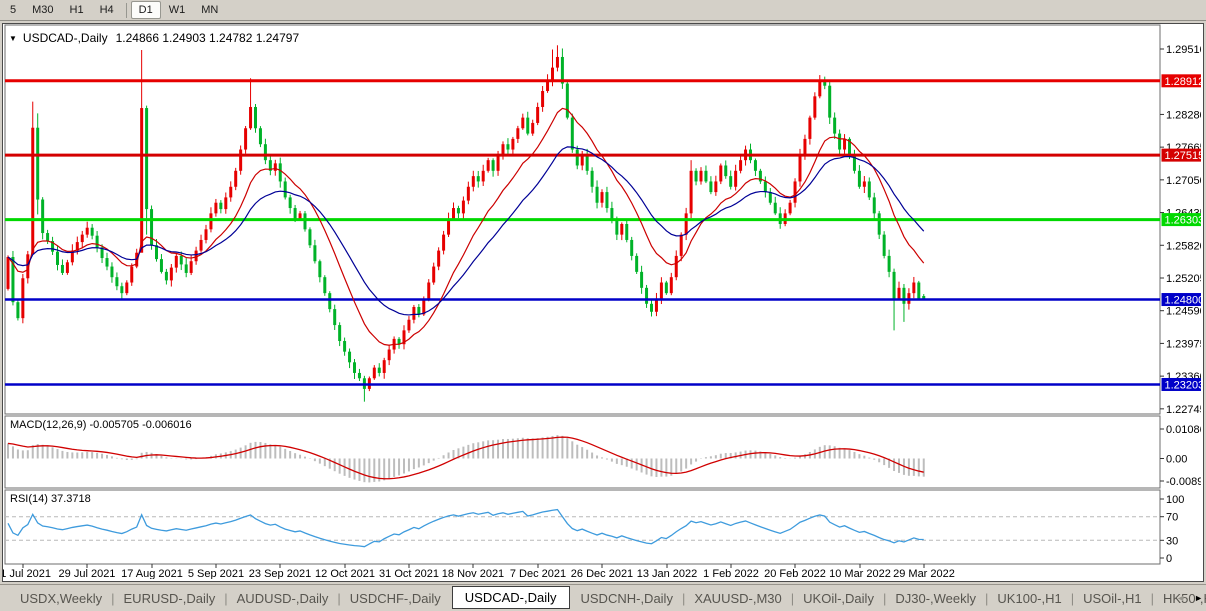 This screenshot has height=611, width=1206. Describe the element at coordinates (1183, 430) in the screenshot. I see `macd-tick-label: 0.010869` at that location.